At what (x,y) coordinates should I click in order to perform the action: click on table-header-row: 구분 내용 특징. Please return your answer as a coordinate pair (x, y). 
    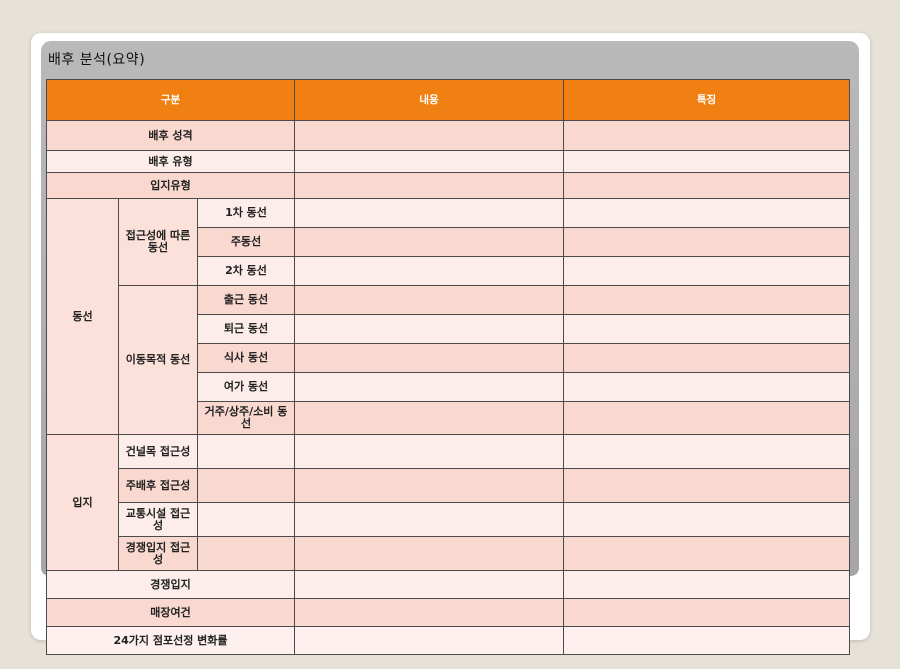
    Looking at the image, I should click on (448, 100).